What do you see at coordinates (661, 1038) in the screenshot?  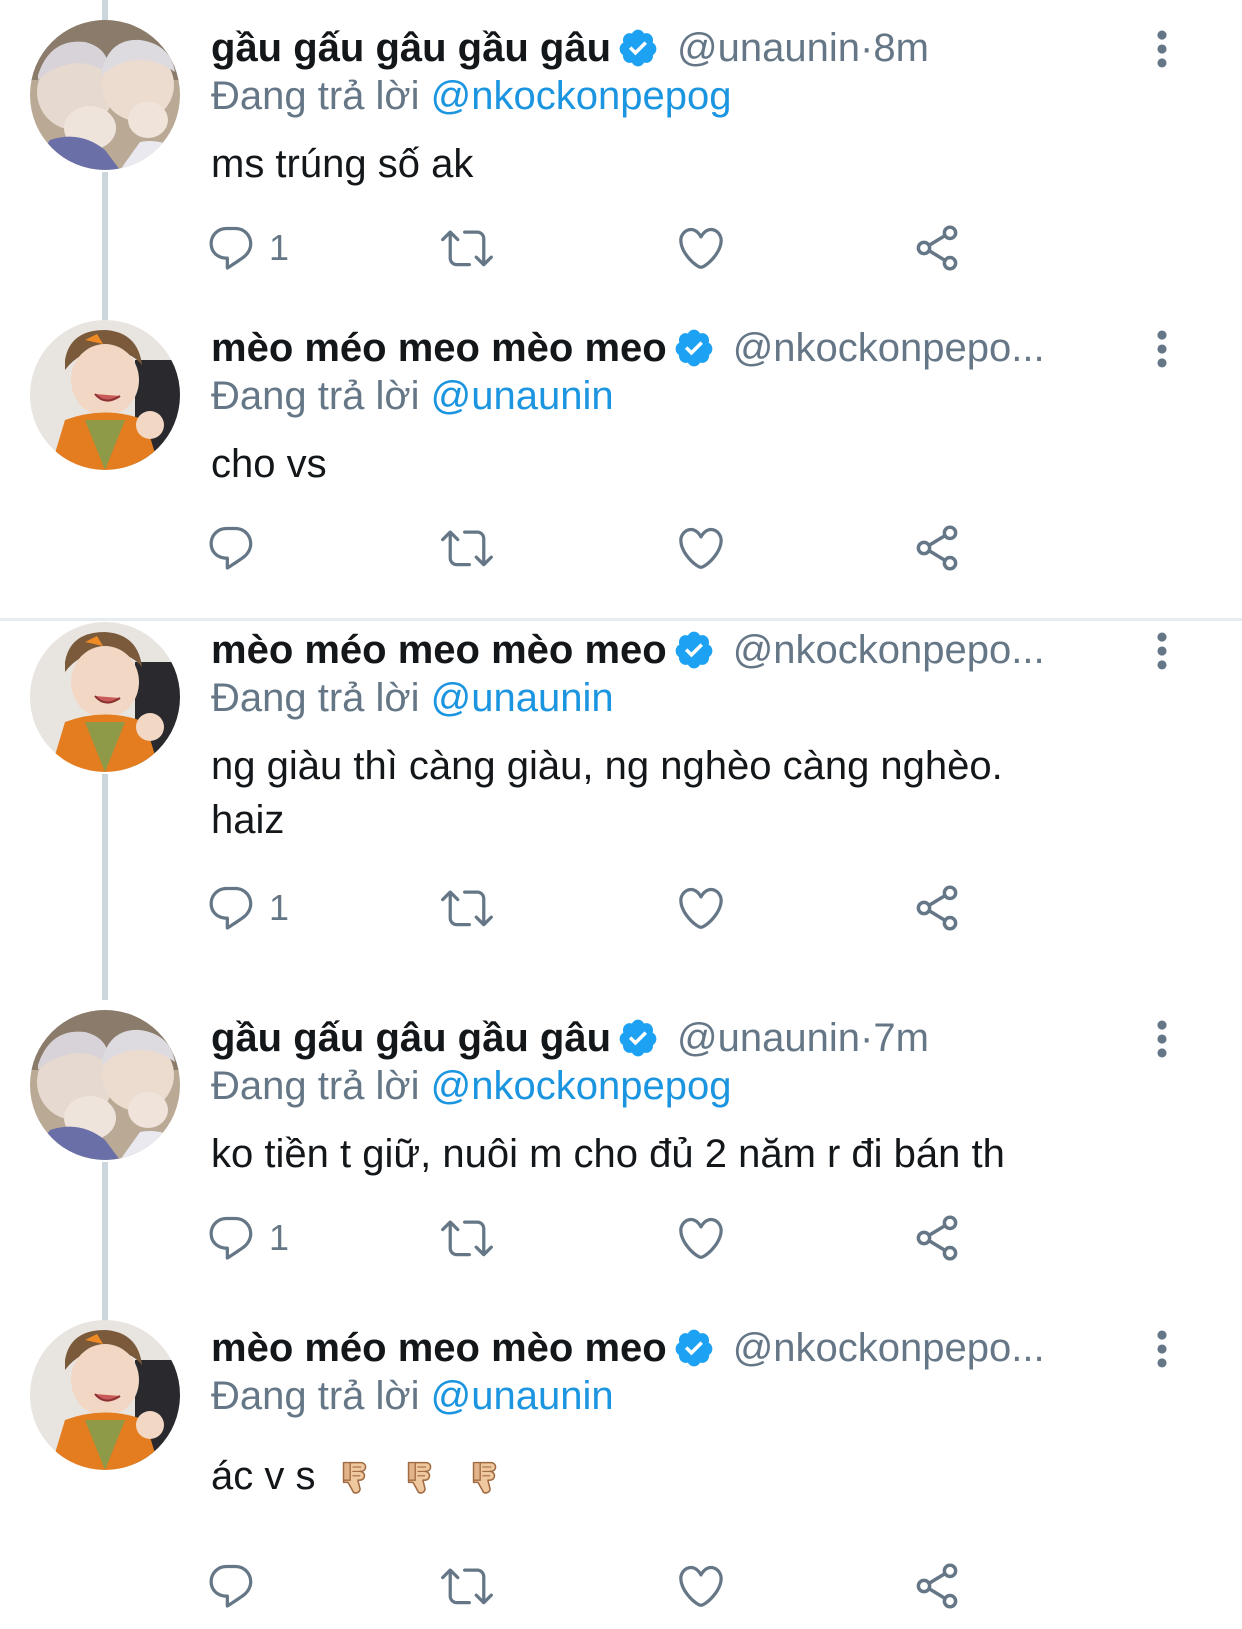 I see `tweet-header: gầu gấu gâu gầu gâu @unaunin · 7m` at bounding box center [661, 1038].